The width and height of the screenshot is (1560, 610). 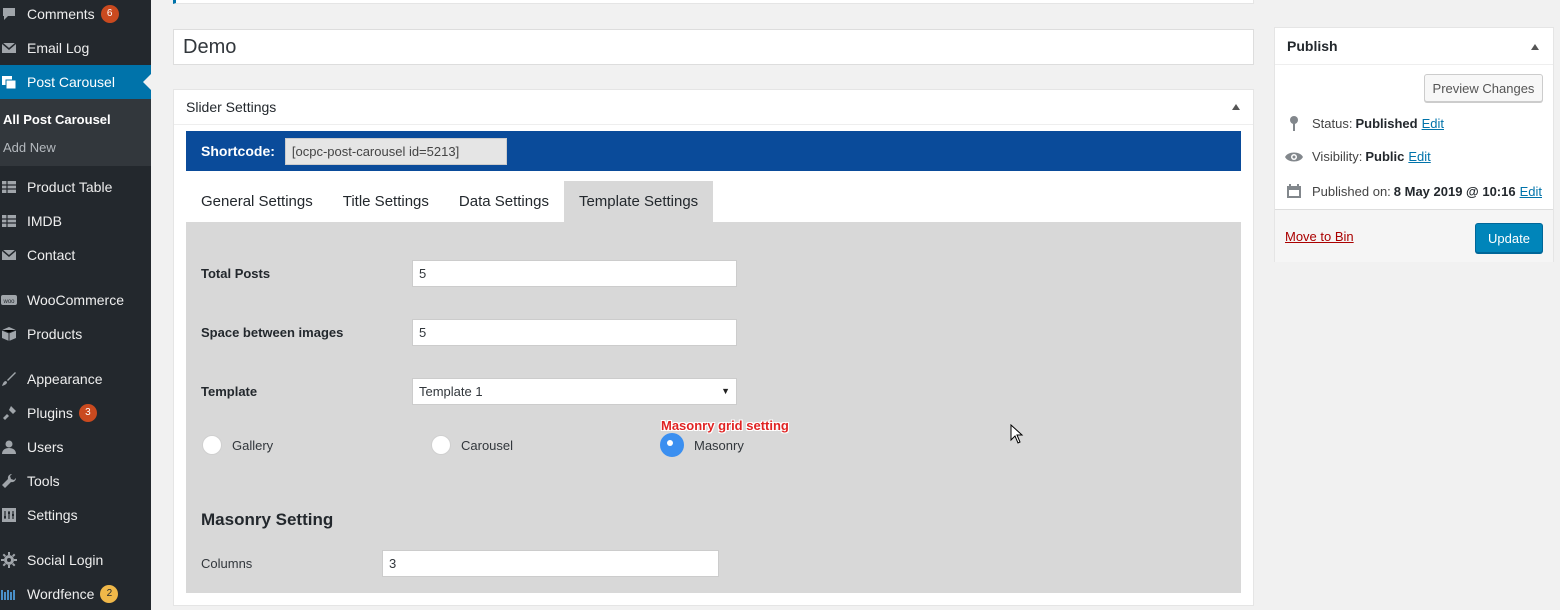 What do you see at coordinates (504, 201) in the screenshot?
I see `tab-data-settings: Data Settings` at bounding box center [504, 201].